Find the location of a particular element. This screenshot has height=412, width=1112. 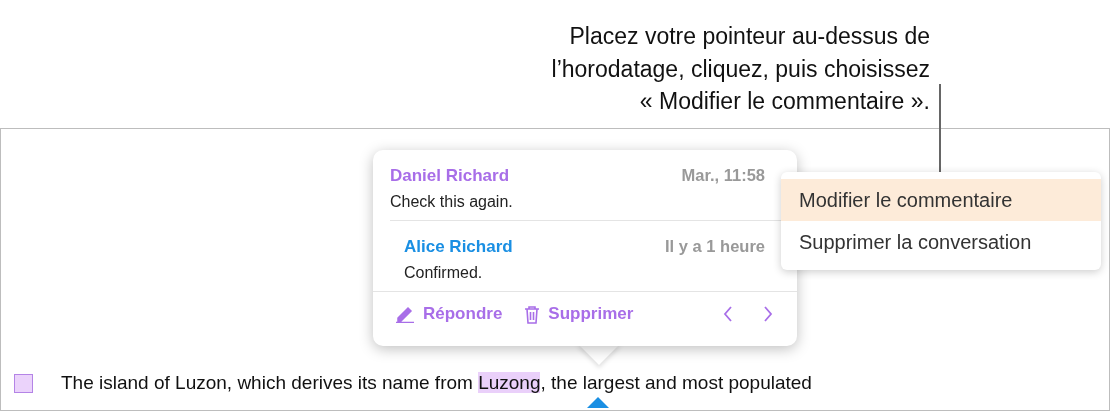

comment-text: Confirmed. is located at coordinates (444, 273).